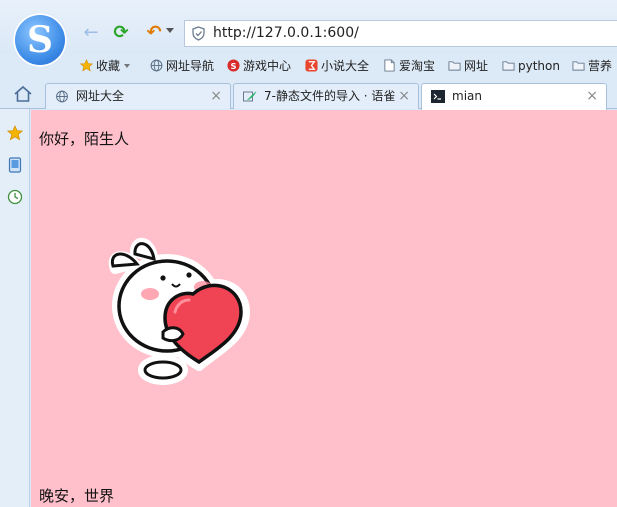 This screenshot has width=617, height=507. What do you see at coordinates (259, 67) in the screenshot?
I see `bookmark-game-center: S 游戏中心` at bounding box center [259, 67].